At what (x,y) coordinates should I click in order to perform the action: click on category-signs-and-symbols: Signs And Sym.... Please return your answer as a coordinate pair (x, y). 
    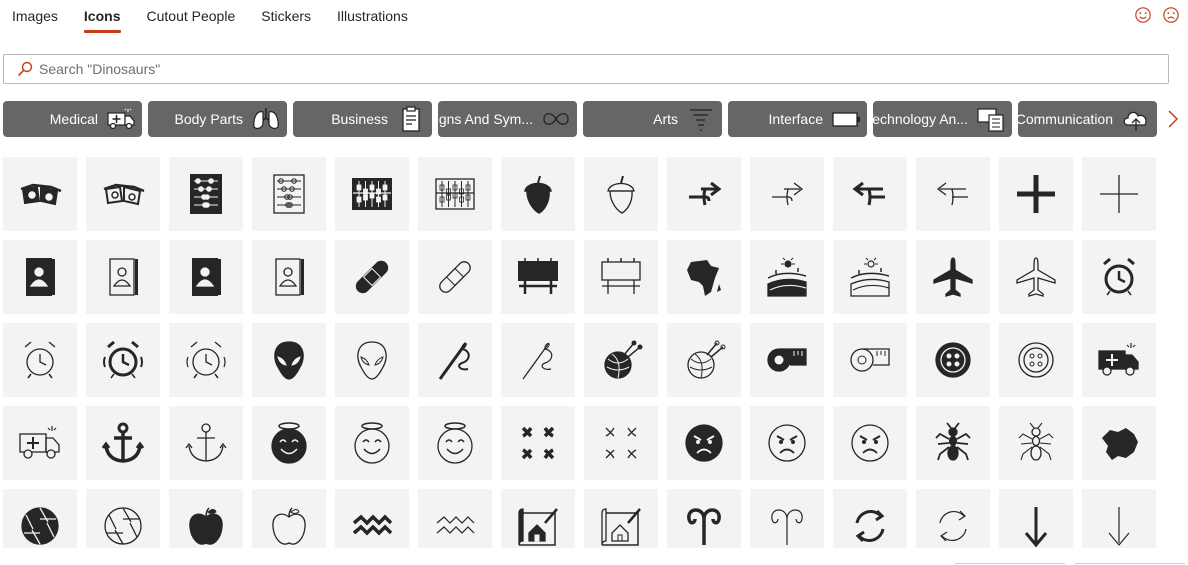
    Looking at the image, I should click on (507, 119).